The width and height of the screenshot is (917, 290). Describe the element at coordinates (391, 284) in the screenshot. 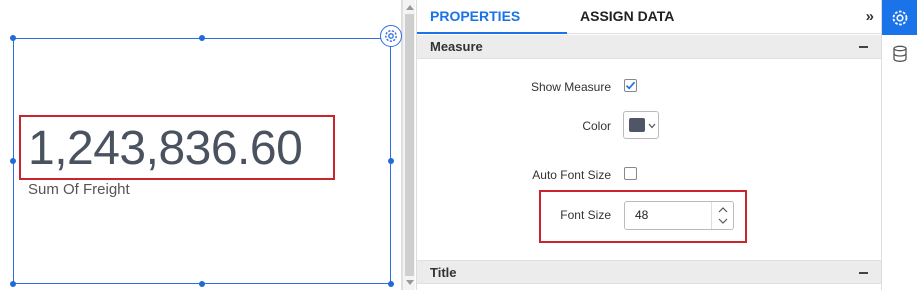

I see `resize-handle-bottom-right` at that location.